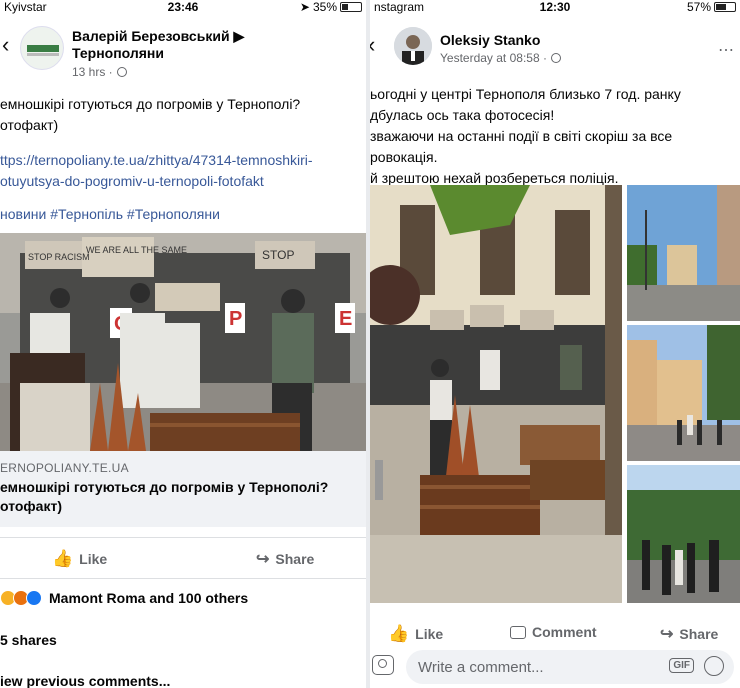 This screenshot has height=688, width=740. I want to click on emoji-icon, so click(714, 666).